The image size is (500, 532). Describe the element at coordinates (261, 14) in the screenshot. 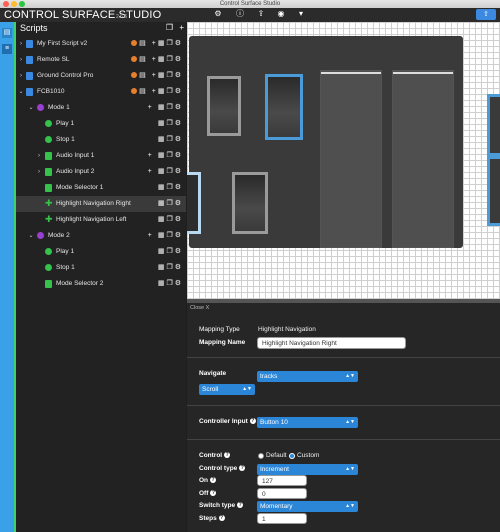

I see `upload-icon: ⇪` at that location.